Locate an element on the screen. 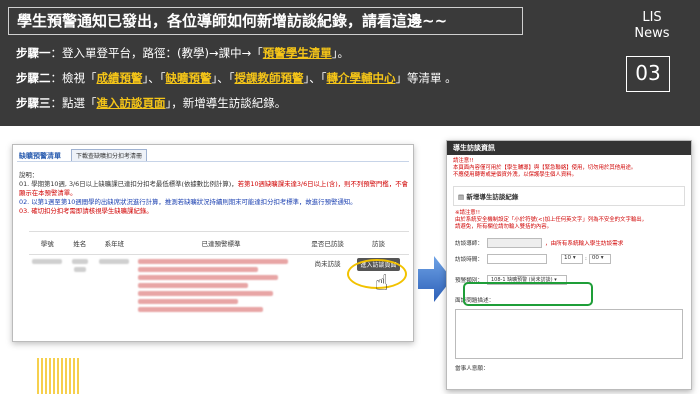  blurred-id is located at coordinates (47, 261).